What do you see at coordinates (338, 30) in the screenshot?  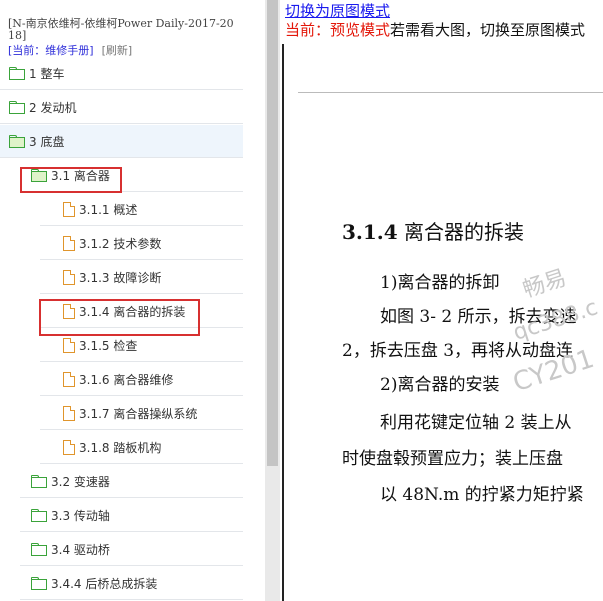 I see `current-preview-mode-label: 当前：预览模式` at bounding box center [338, 30].